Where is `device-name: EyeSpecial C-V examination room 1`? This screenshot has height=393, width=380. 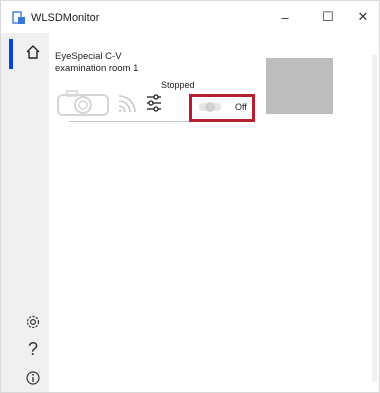
device-name: EyeSpecial C-V examination room 1 is located at coordinates (96, 63).